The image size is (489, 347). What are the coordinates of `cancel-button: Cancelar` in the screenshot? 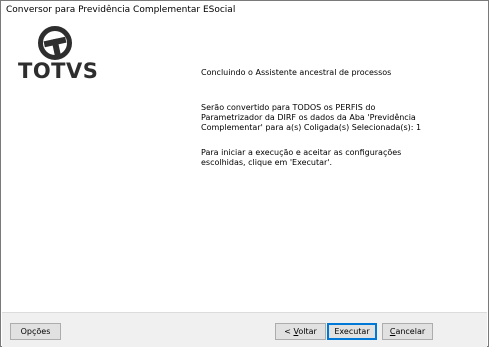 It's located at (407, 331).